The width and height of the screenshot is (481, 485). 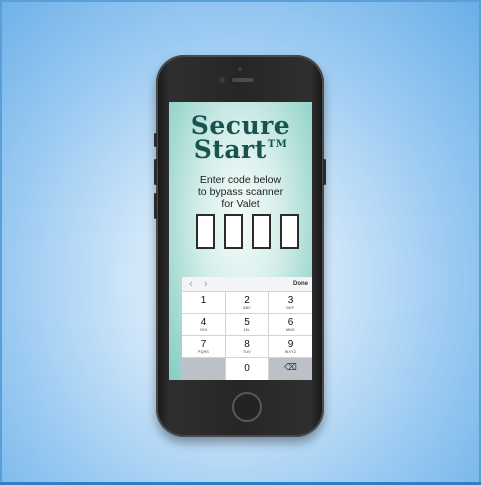 I want to click on proximity-sensor, so click(x=240, y=69).